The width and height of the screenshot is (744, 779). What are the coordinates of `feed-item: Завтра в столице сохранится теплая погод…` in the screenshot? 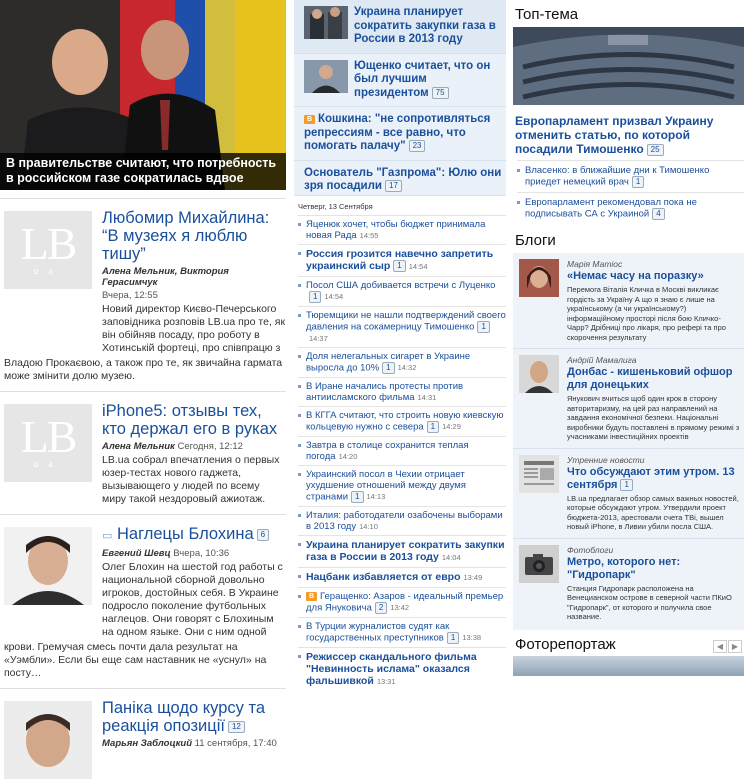 It's located at (402, 450).